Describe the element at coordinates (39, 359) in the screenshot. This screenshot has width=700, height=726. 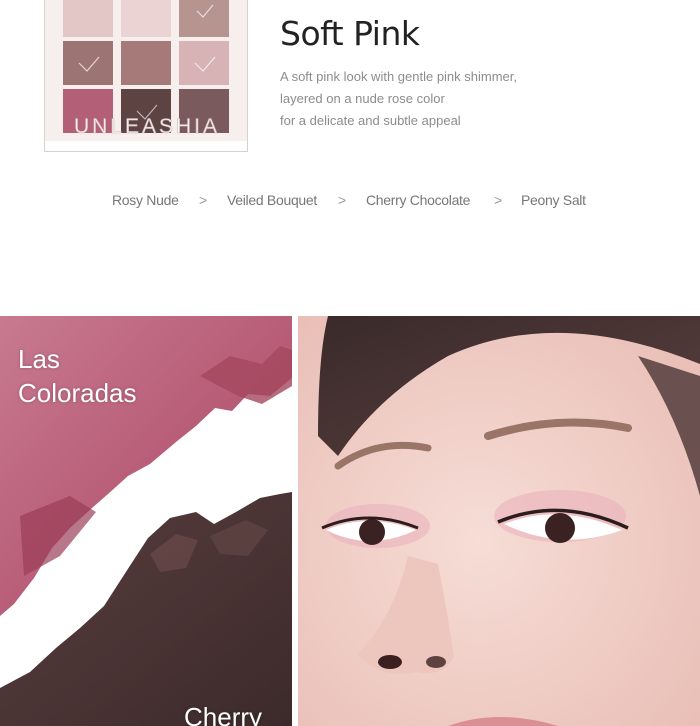
I see `swatch-label-top-line1: Las` at that location.